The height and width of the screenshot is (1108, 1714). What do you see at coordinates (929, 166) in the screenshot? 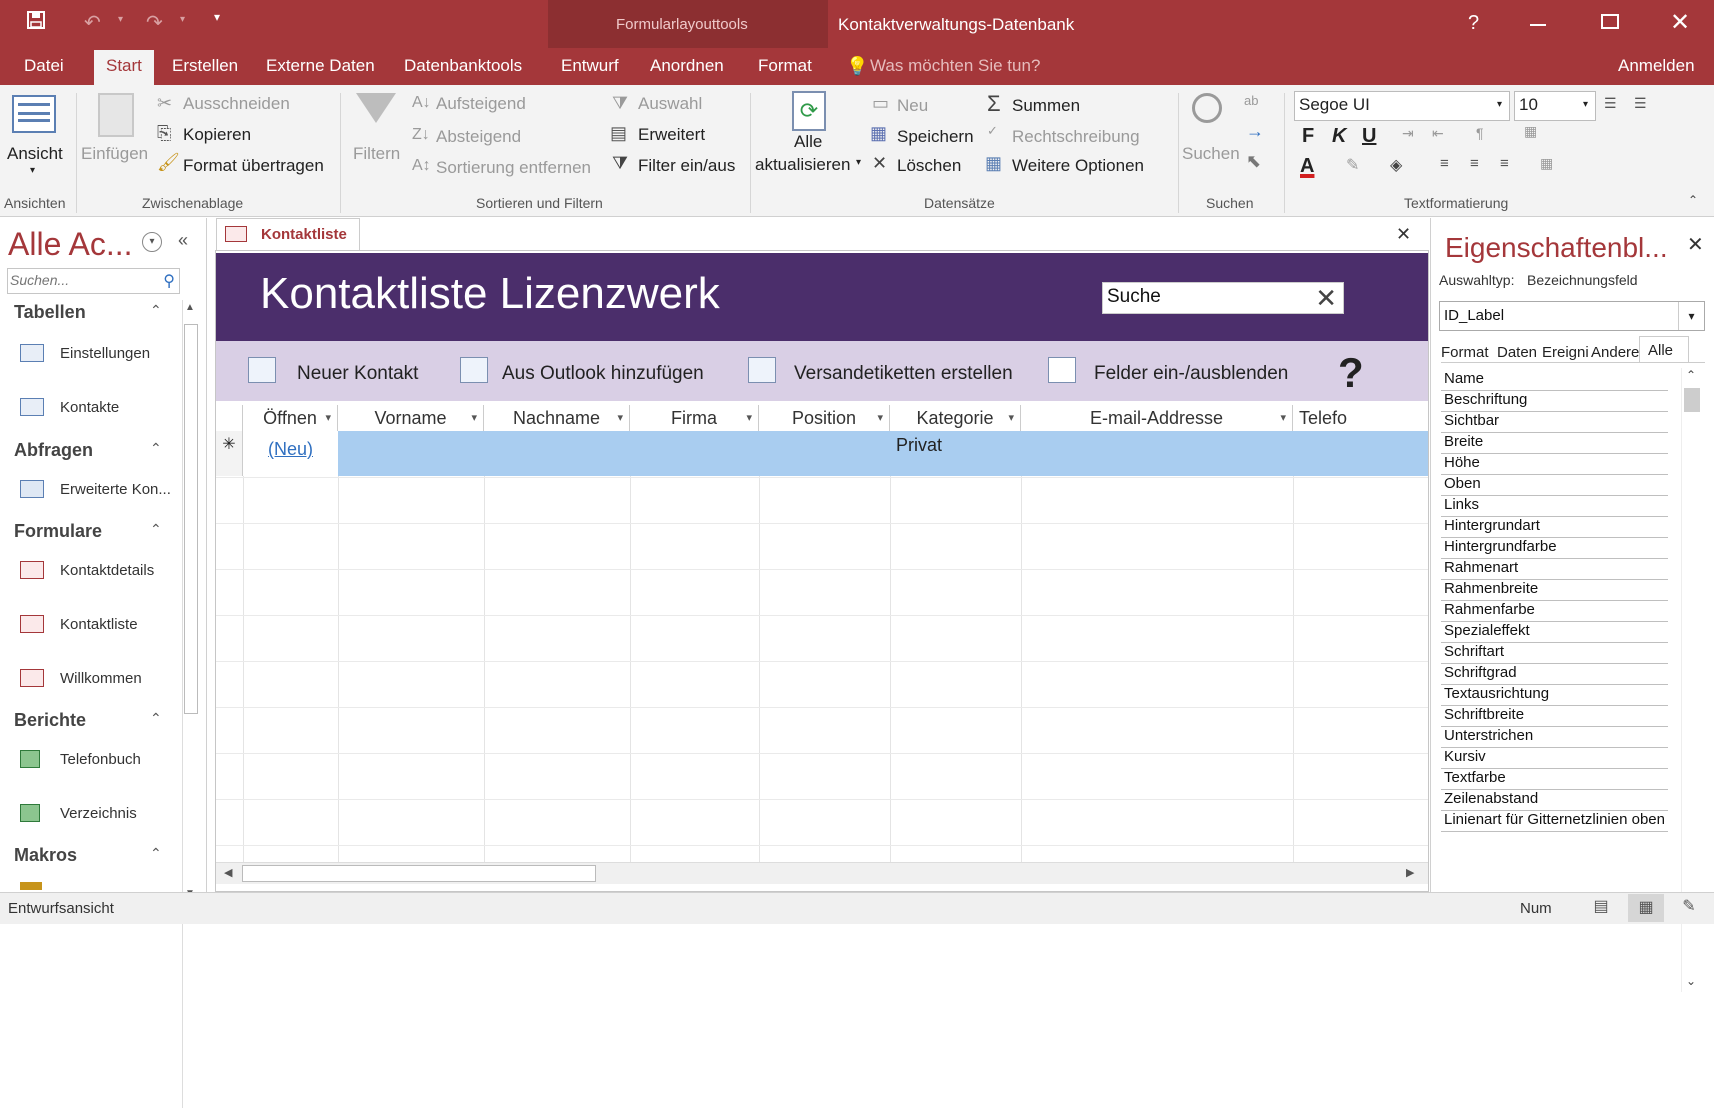
I see `delete-button: Löschen` at bounding box center [929, 166].